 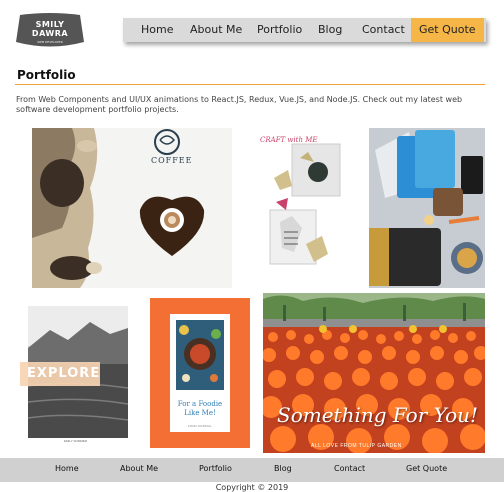 I want to click on footer-get-quote: Get Quote, so click(x=426, y=468).